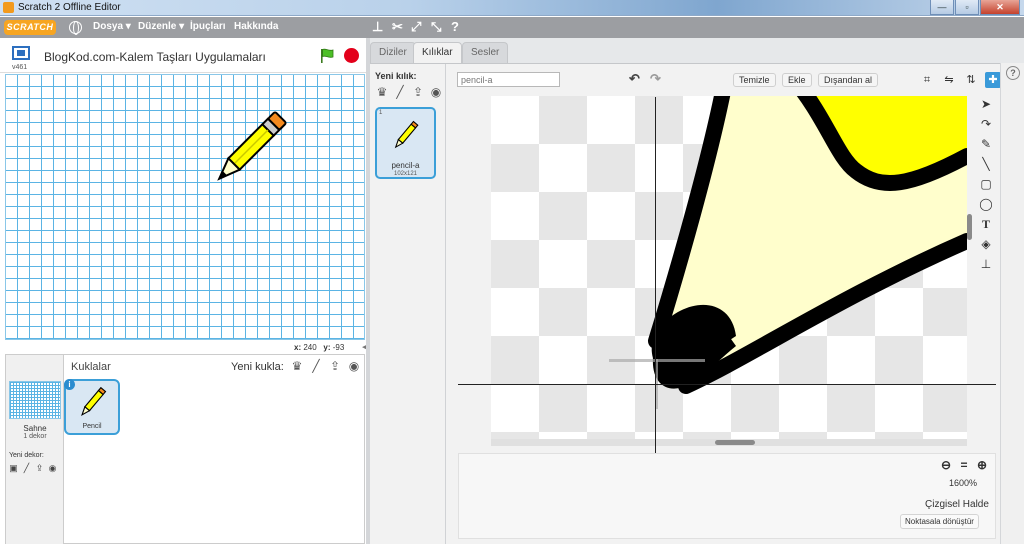 The image size is (1024, 544). What do you see at coordinates (982, 465) in the screenshot?
I see `zoom-in-icon: ⊕` at bounding box center [982, 465].